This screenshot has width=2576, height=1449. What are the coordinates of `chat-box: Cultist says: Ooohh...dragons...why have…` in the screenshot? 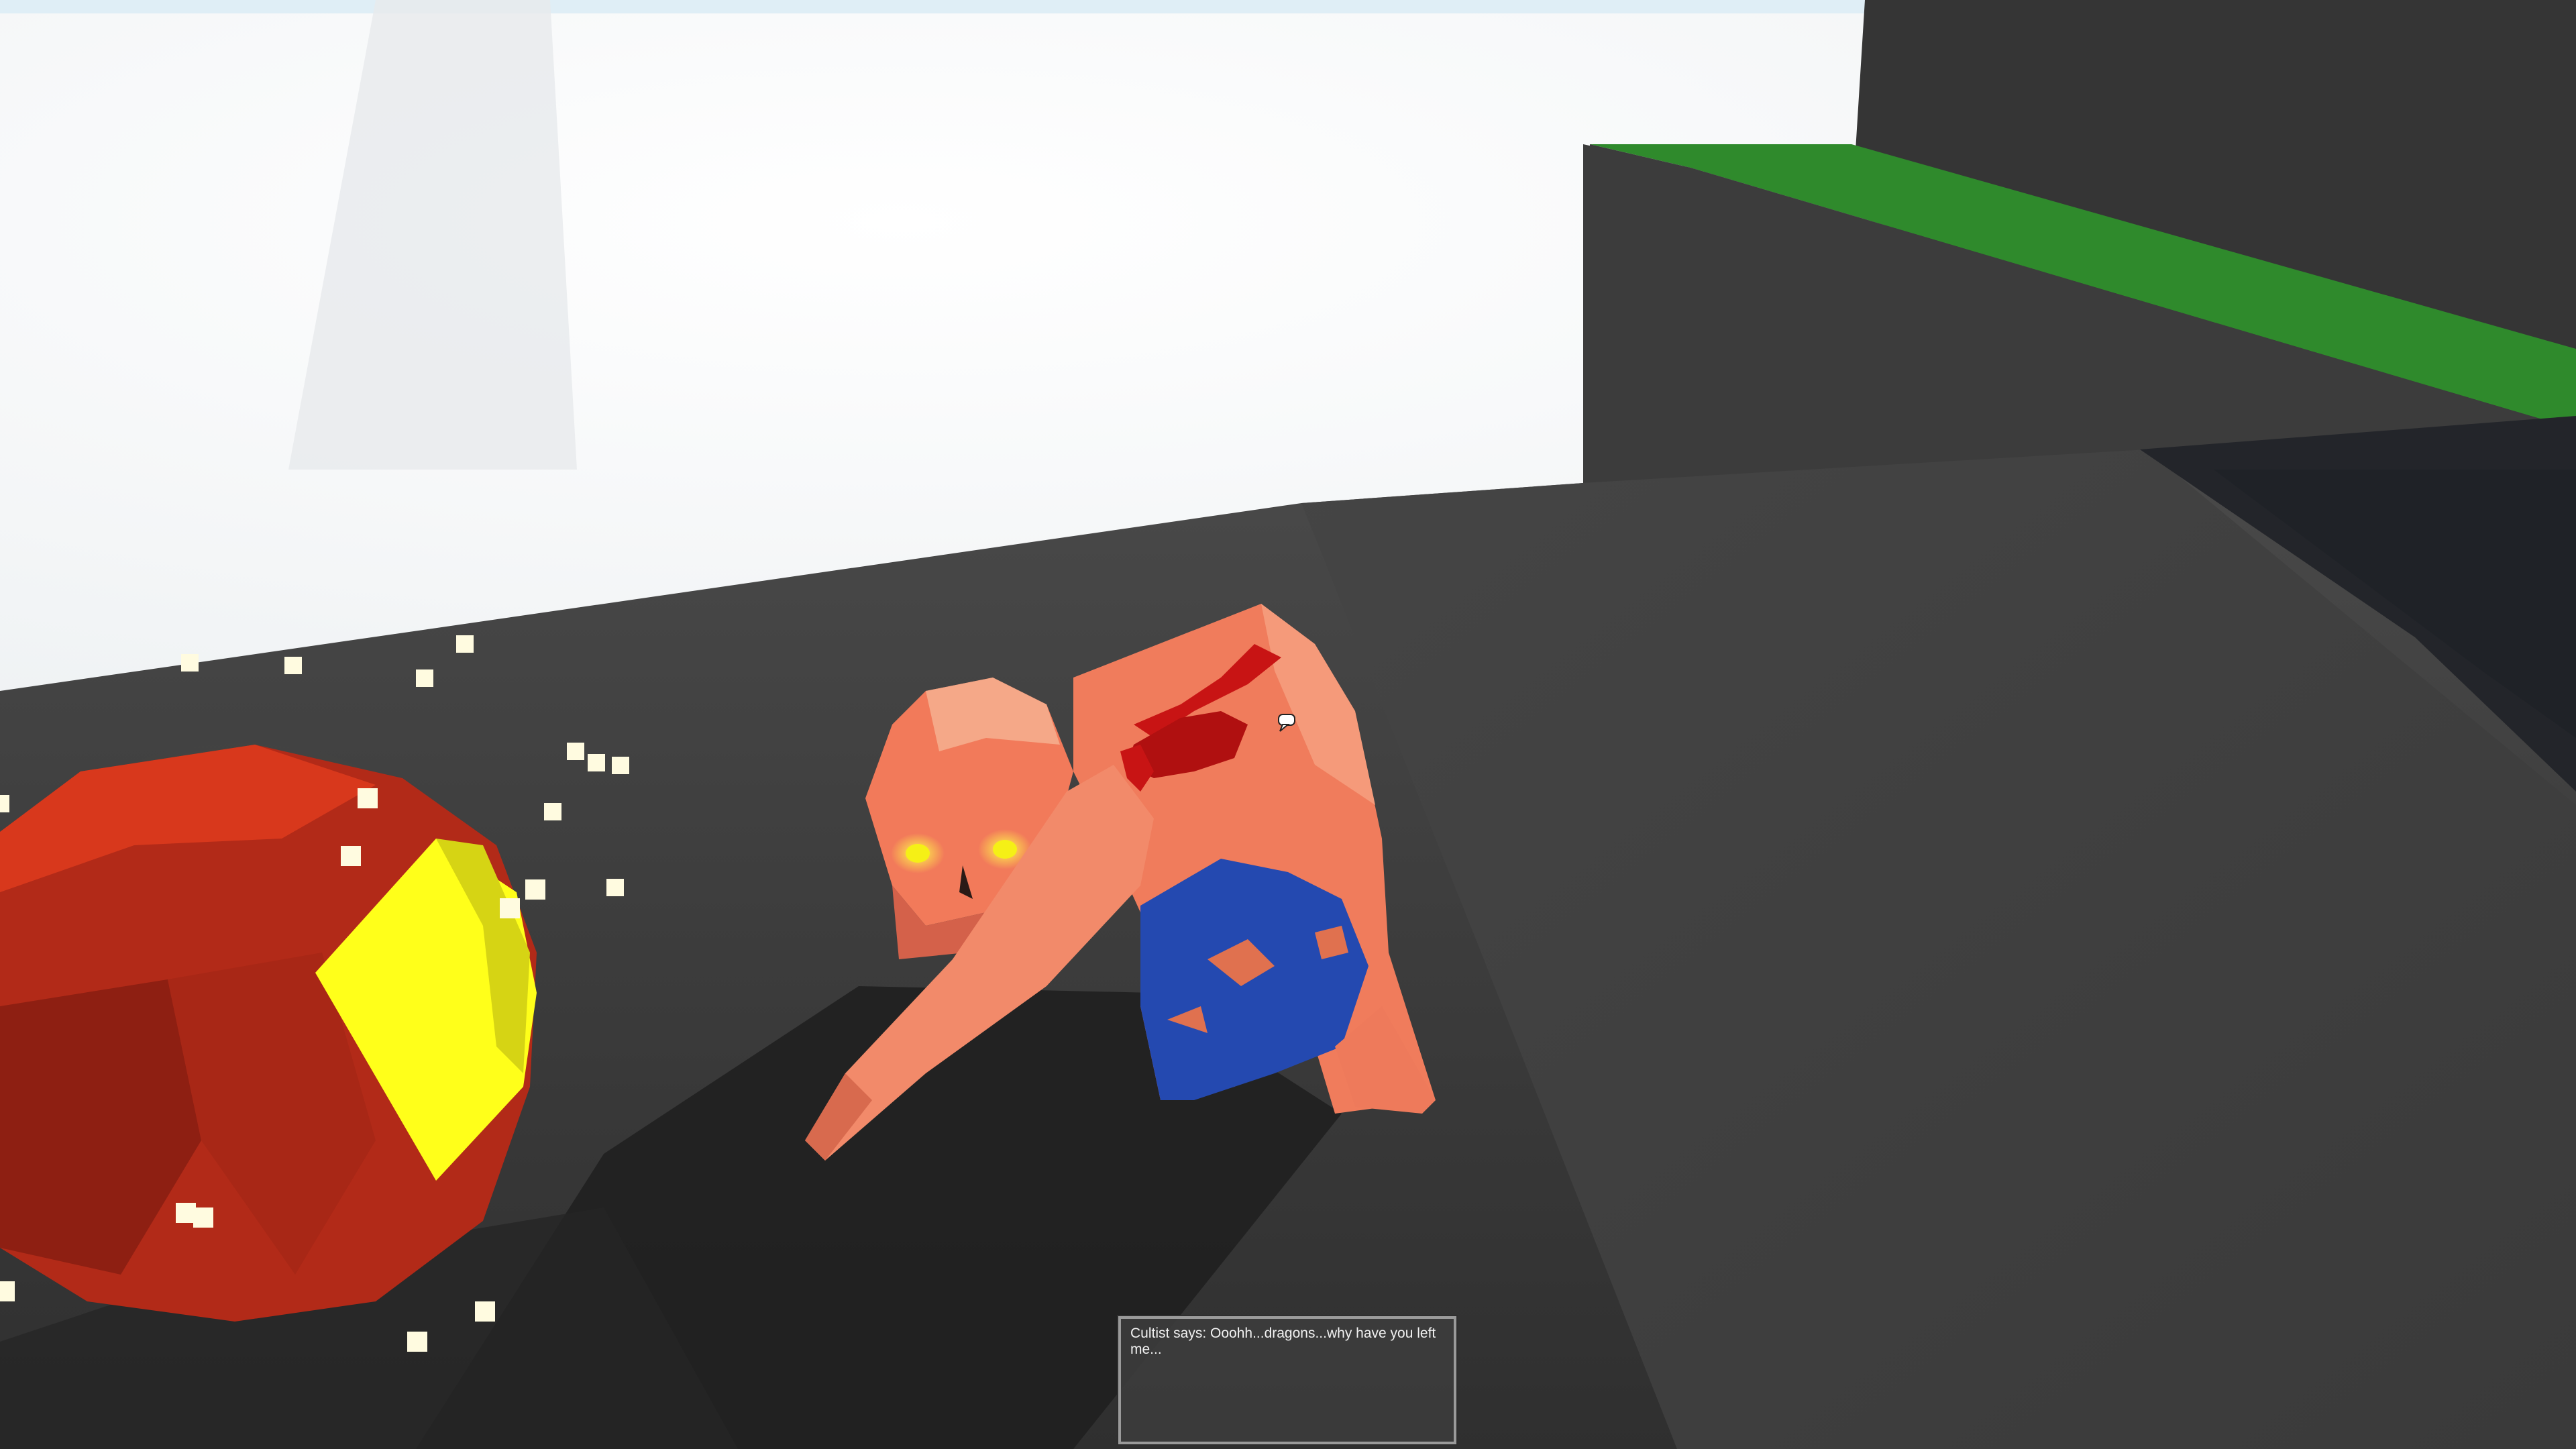 It's located at (1287, 1380).